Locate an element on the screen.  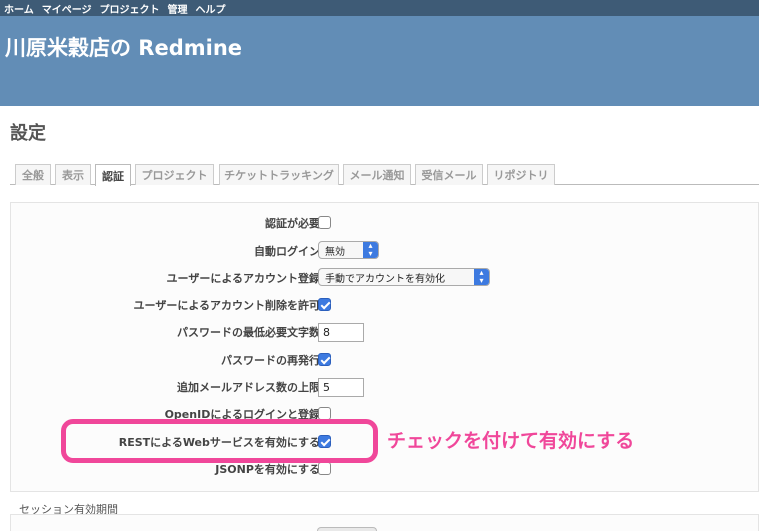
self-registration-select-value: 手動でアカウントを有効化 is located at coordinates (385, 279).